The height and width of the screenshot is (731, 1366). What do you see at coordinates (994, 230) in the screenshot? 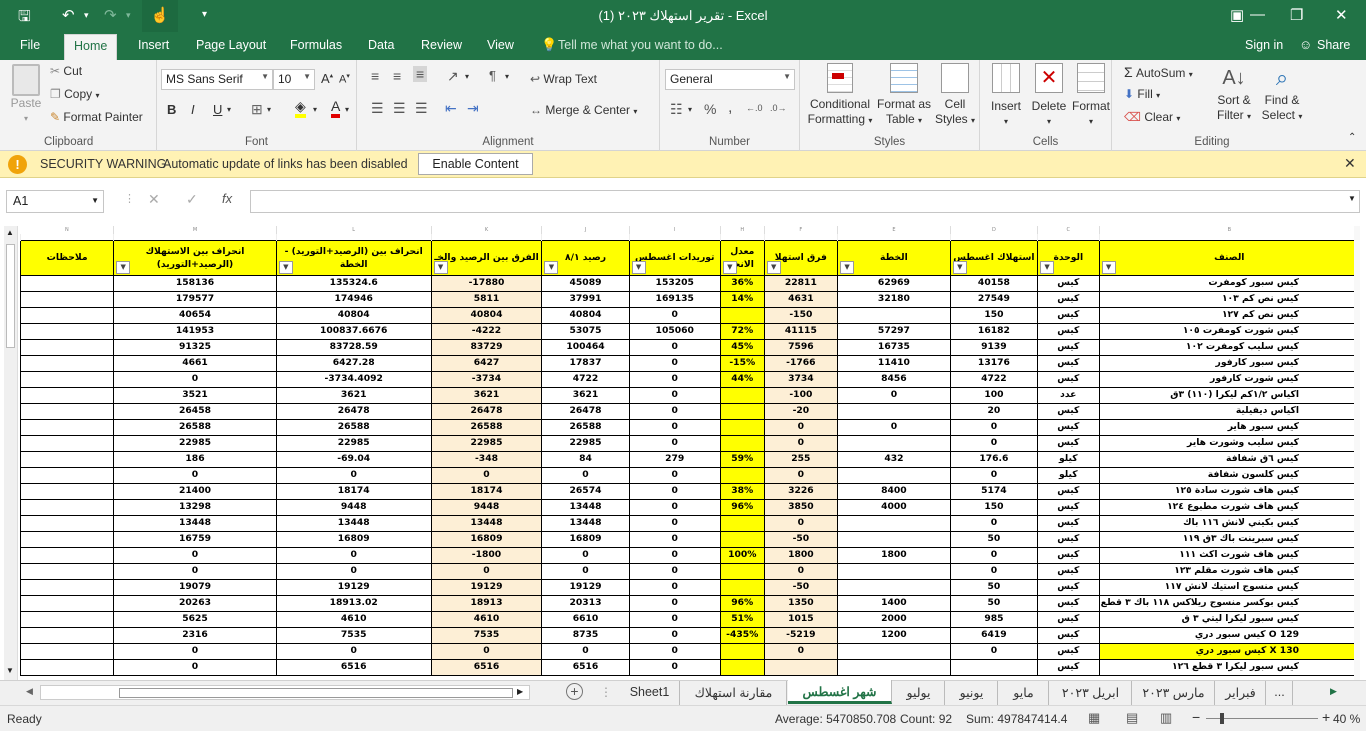
I see `column-letter: D` at bounding box center [994, 230].